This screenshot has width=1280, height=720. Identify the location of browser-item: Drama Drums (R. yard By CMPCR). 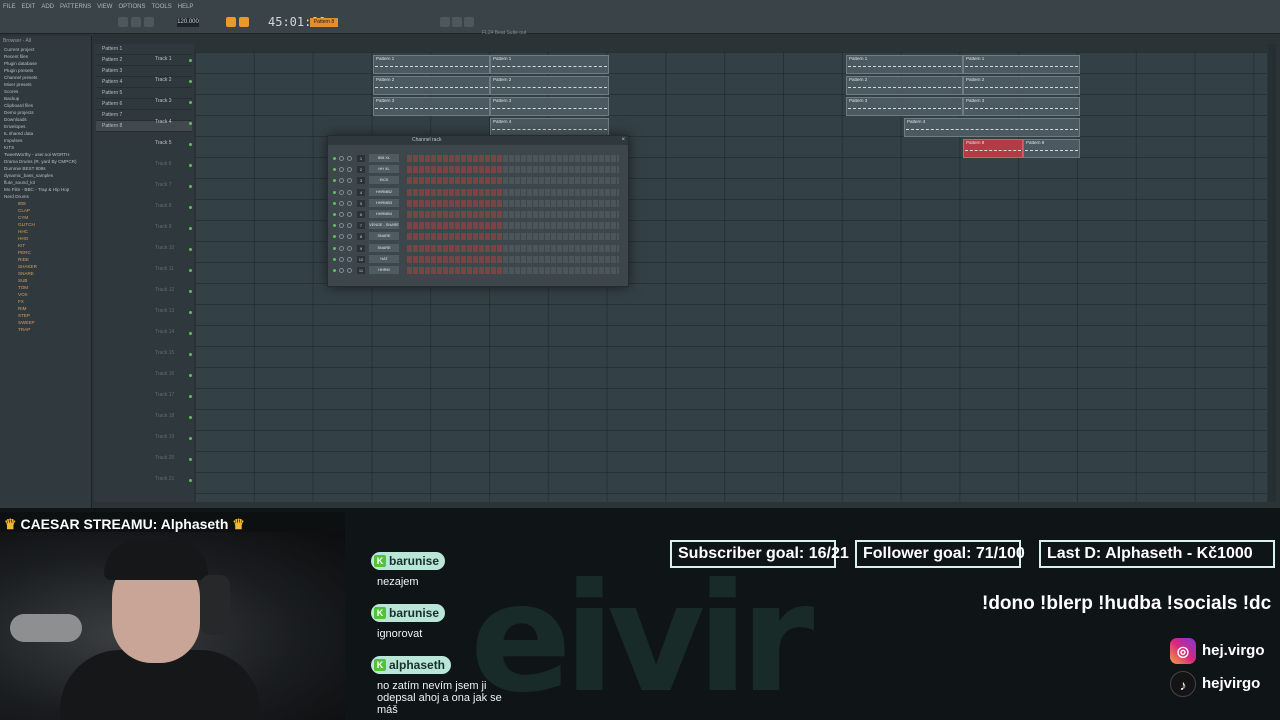
(45, 161).